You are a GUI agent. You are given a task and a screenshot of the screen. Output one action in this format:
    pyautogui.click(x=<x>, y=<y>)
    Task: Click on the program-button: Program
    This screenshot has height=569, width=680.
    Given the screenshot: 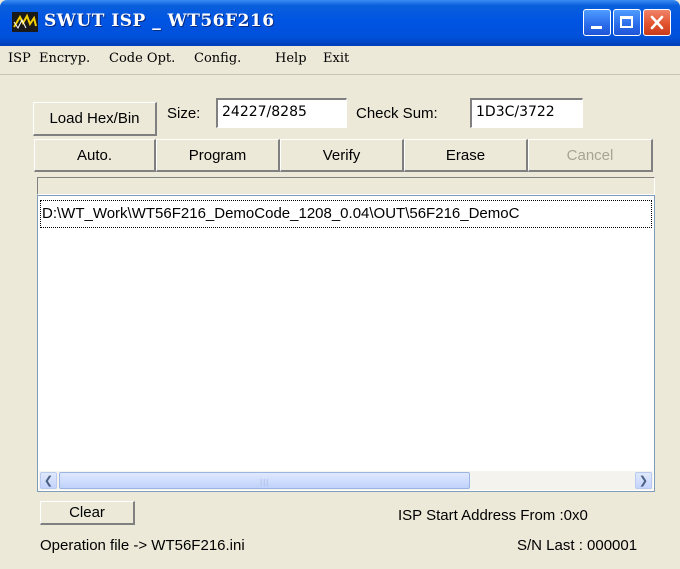 What is the action you would take?
    pyautogui.click(x=218, y=155)
    